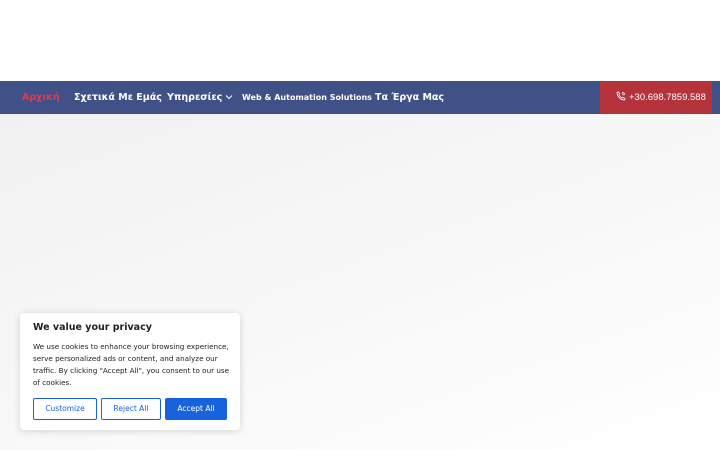 The width and height of the screenshot is (720, 450). Describe the element at coordinates (41, 97) in the screenshot. I see `nav-item-home: Αρχική` at that location.